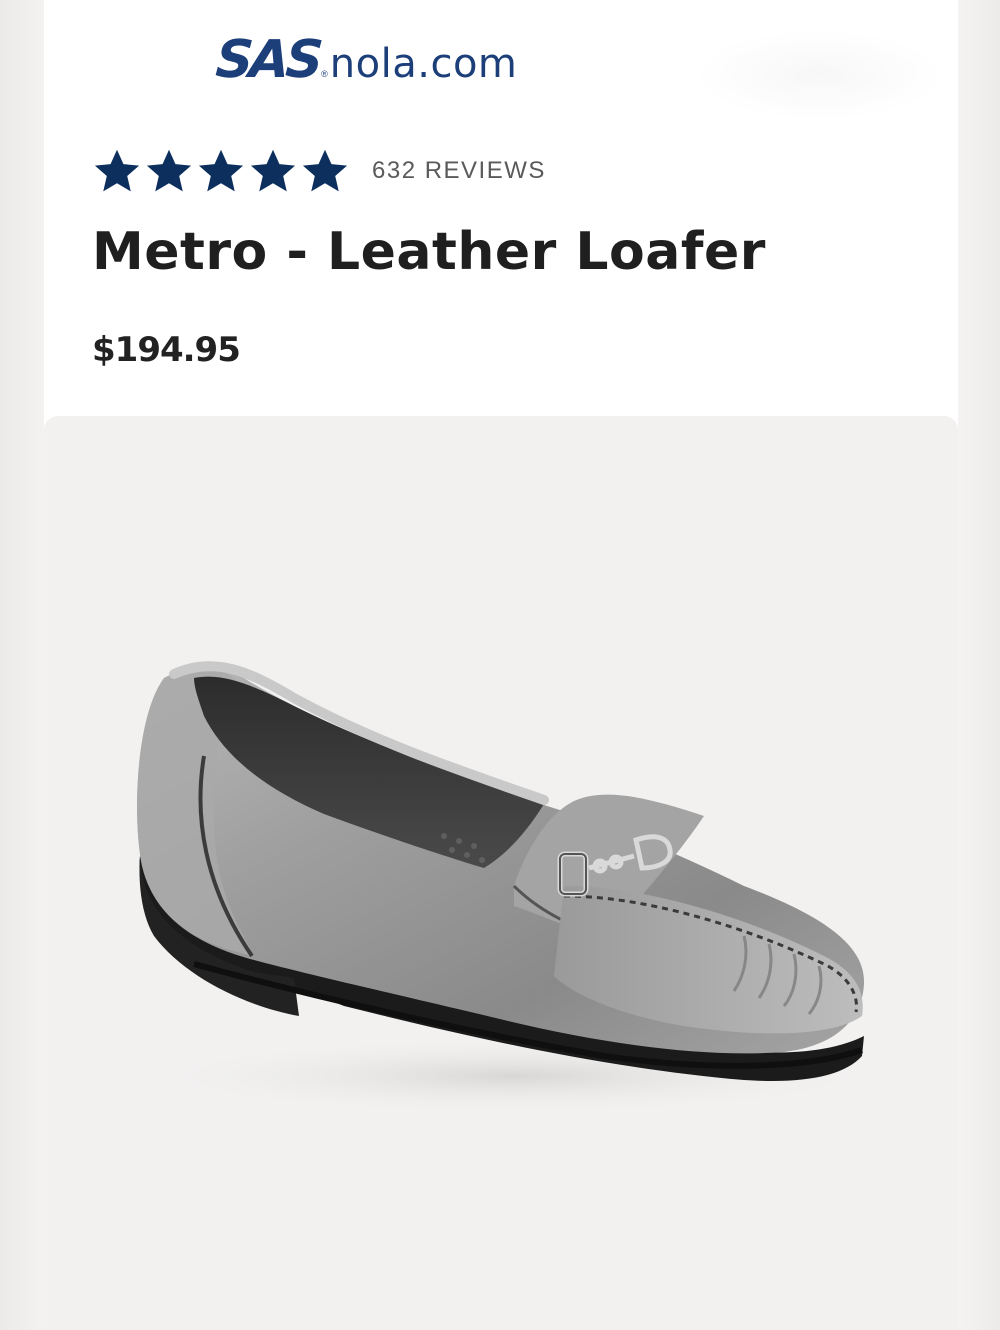  What do you see at coordinates (267, 60) in the screenshot?
I see `logo-mark: SAS` at bounding box center [267, 60].